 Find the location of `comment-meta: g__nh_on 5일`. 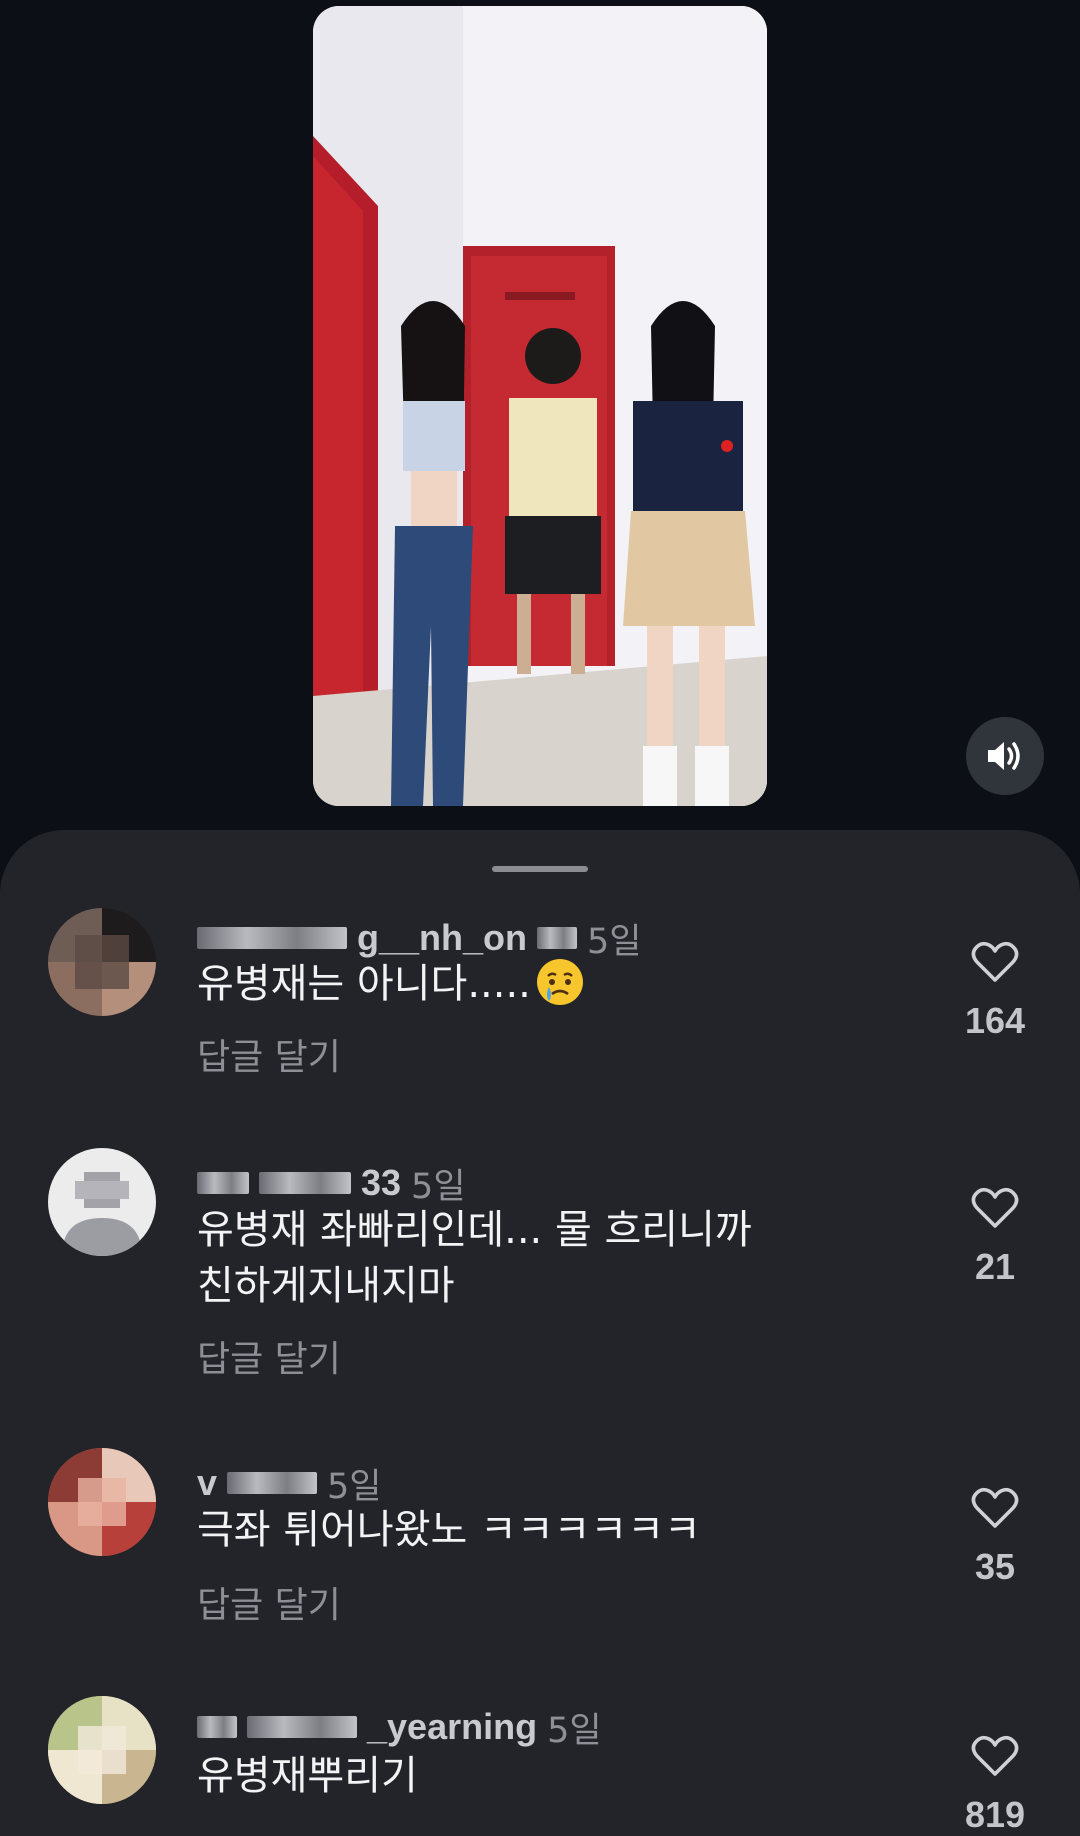

comment-meta: g__nh_on 5일 is located at coordinates (419, 939).